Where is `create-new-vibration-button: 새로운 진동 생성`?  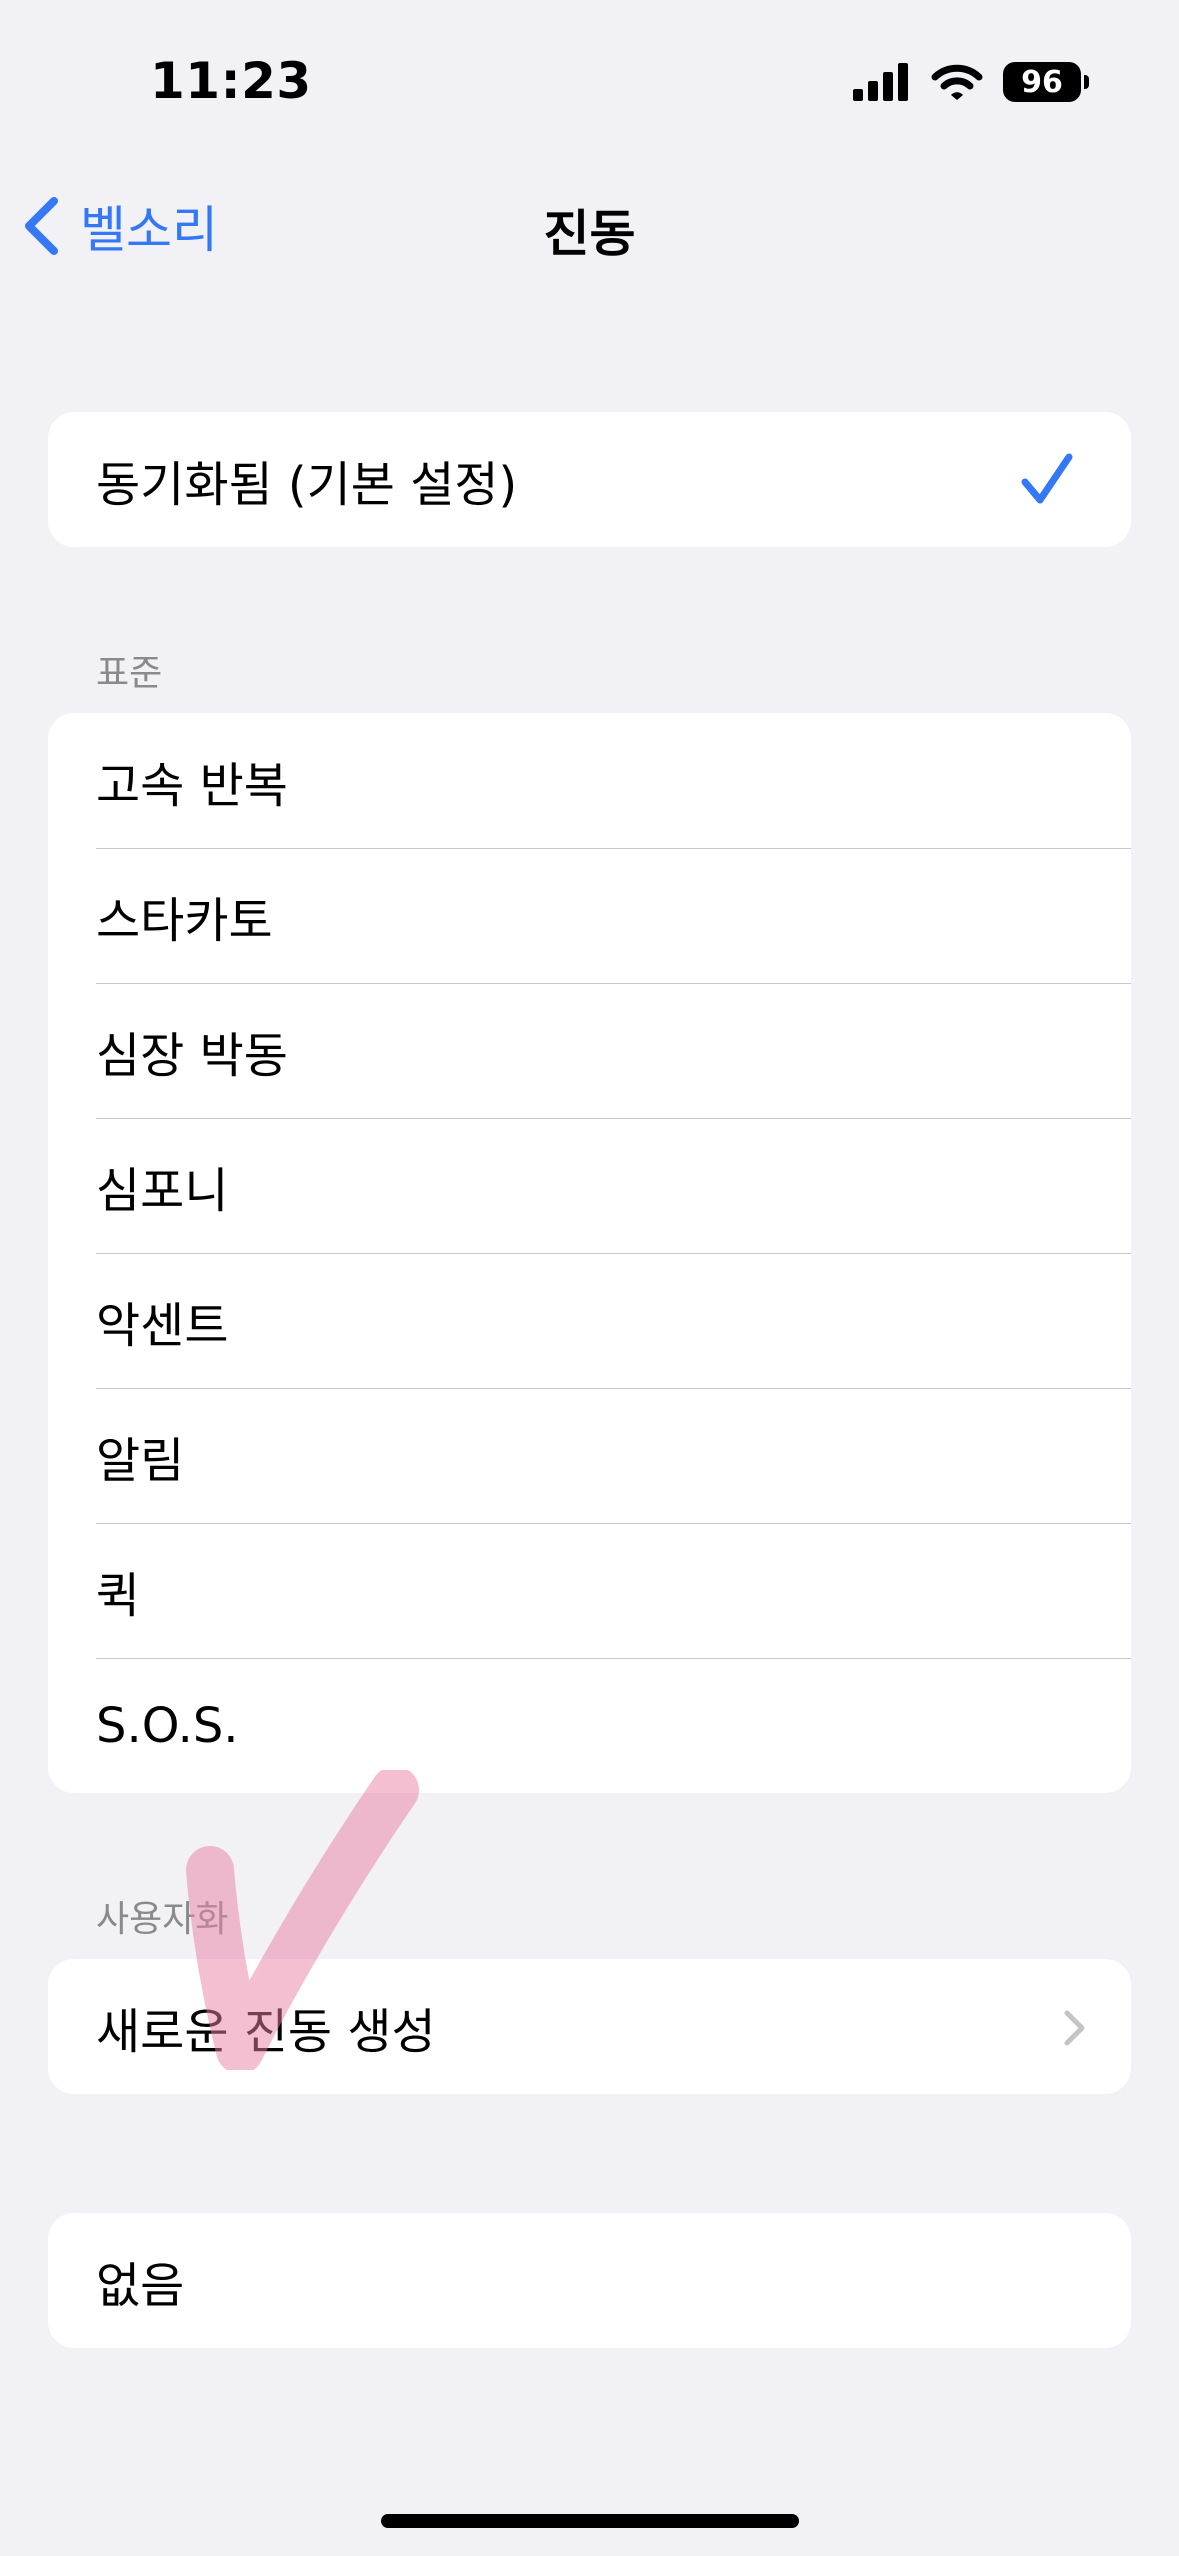 create-new-vibration-button: 새로운 진동 생성 is located at coordinates (589, 2026).